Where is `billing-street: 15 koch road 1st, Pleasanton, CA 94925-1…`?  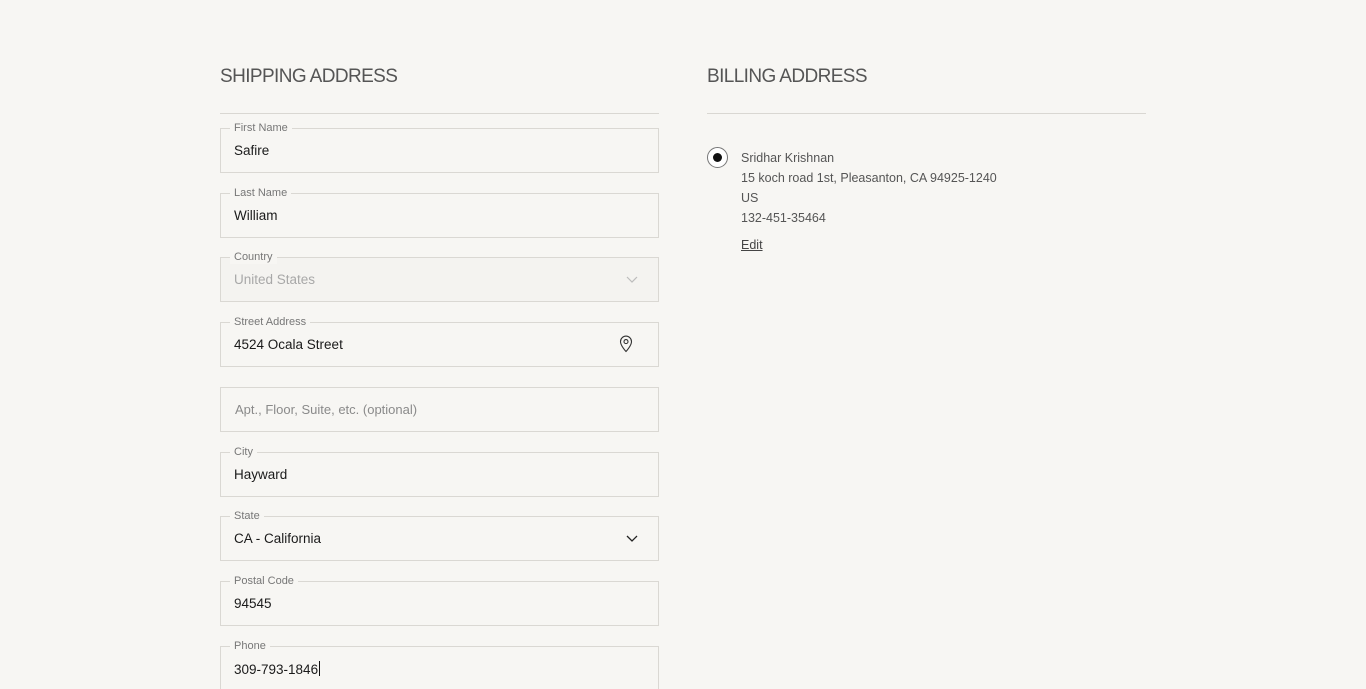
billing-street: 15 koch road 1st, Pleasanton, CA 94925-1… is located at coordinates (869, 178).